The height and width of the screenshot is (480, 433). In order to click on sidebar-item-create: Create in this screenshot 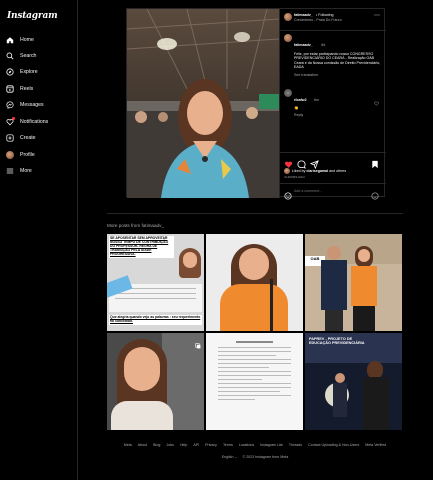, I will do `click(21, 138)`.